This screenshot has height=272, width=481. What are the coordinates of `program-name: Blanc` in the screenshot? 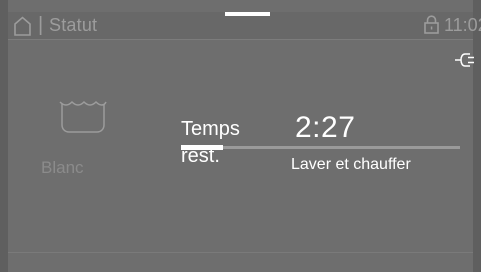 It's located at (62, 167).